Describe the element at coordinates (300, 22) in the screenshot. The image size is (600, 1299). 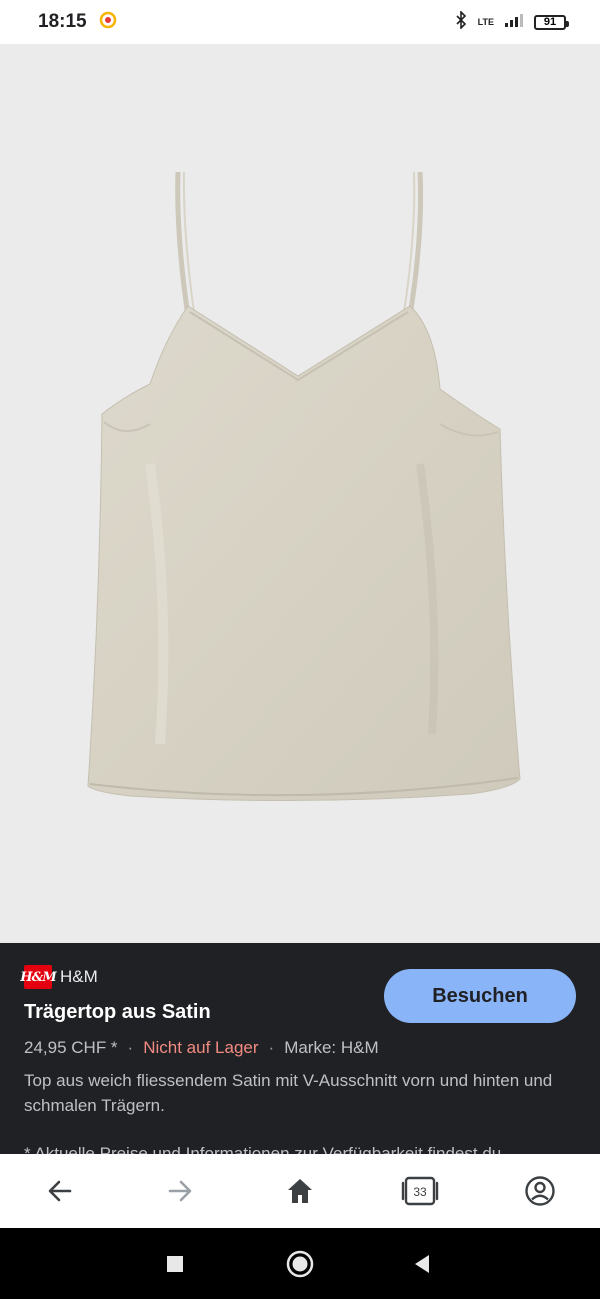
I see `status-bar: 18:15 LTE 91` at that location.